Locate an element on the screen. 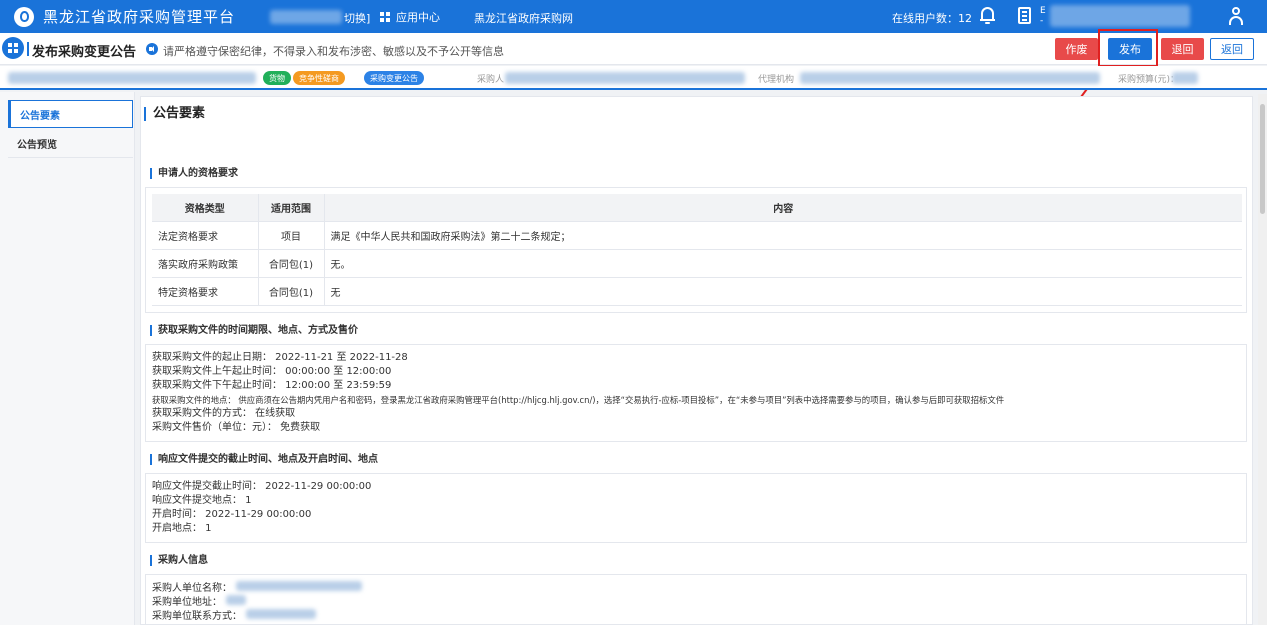 This screenshot has width=1267, height=625. section-title: 公告要素 is located at coordinates (174, 114).